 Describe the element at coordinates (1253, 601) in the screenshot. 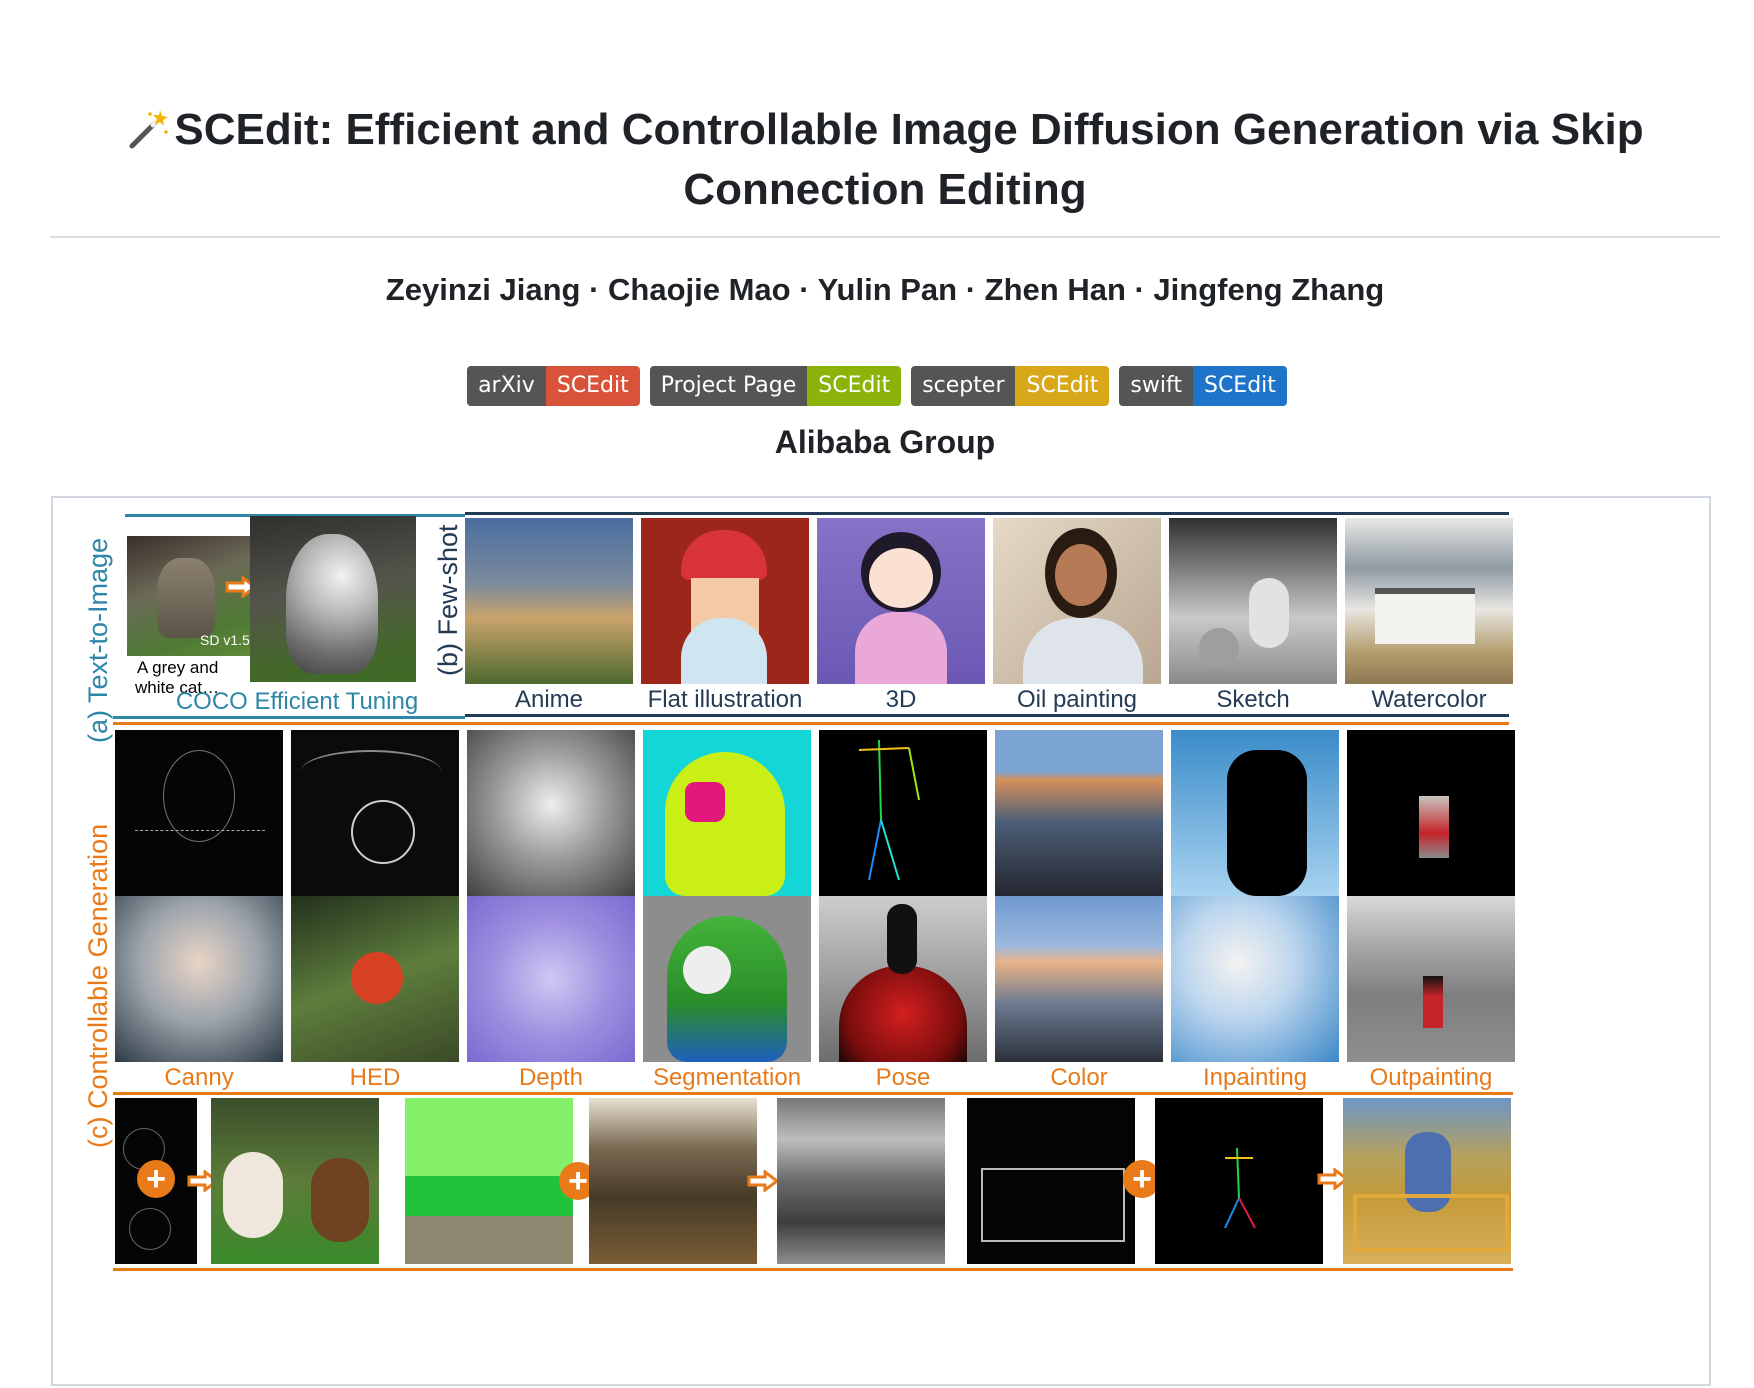

I see `few-shot-image-sketch` at that location.